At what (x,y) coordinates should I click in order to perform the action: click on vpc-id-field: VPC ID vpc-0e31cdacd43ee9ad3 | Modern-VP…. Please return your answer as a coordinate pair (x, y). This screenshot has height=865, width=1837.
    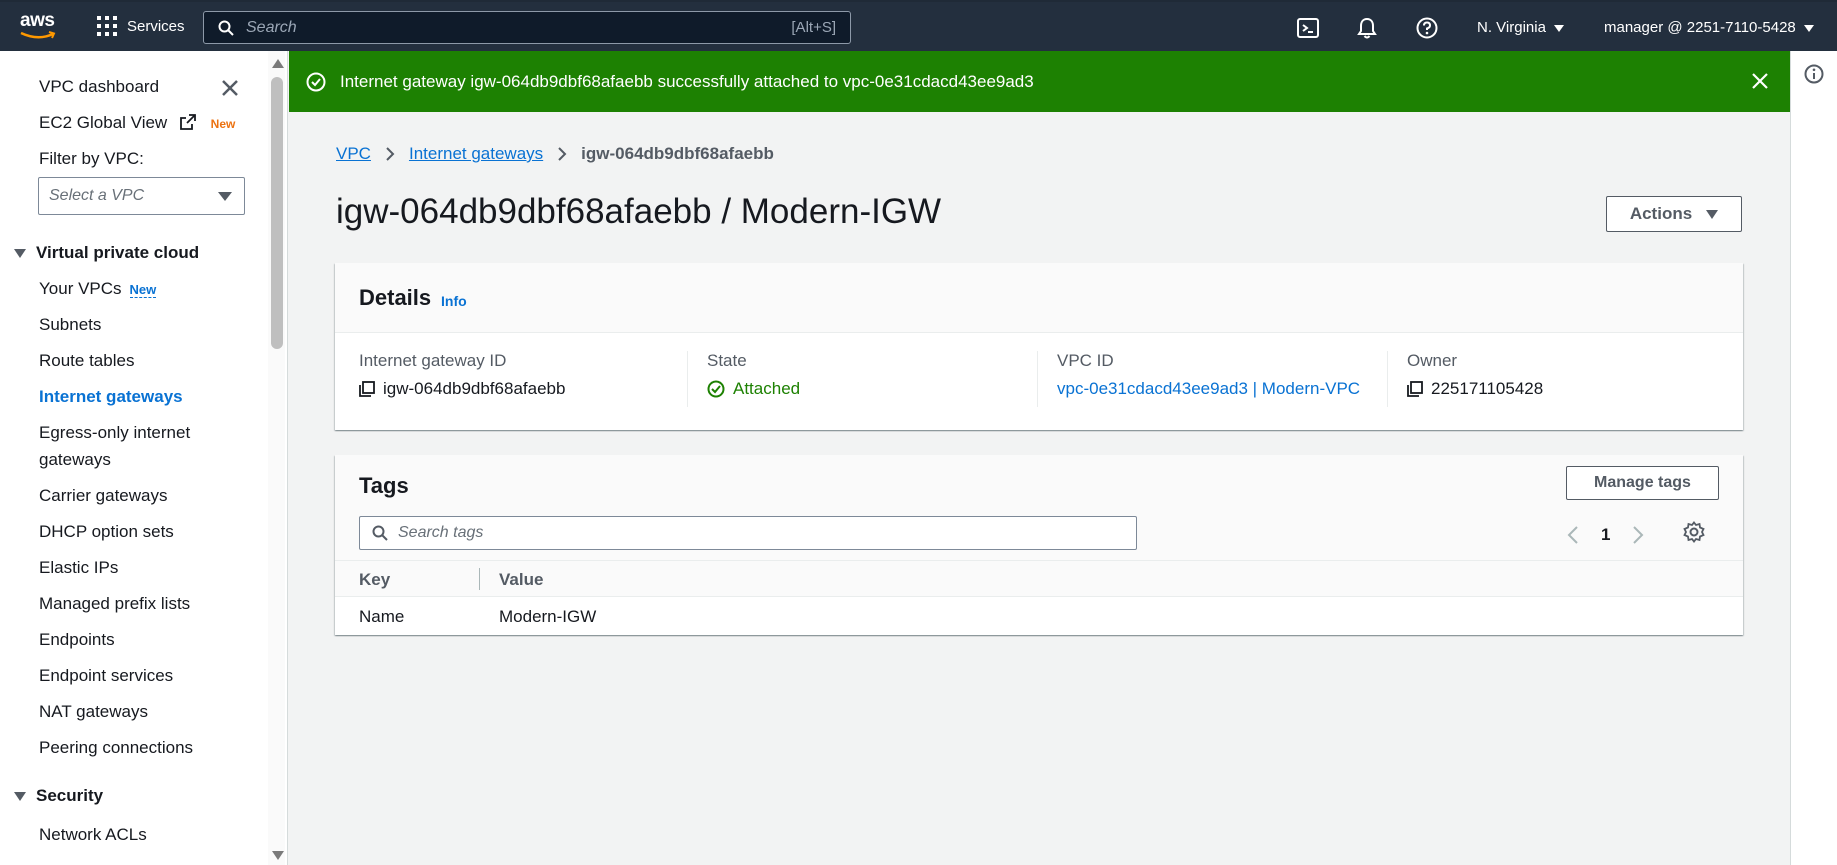
    Looking at the image, I should click on (1208, 375).